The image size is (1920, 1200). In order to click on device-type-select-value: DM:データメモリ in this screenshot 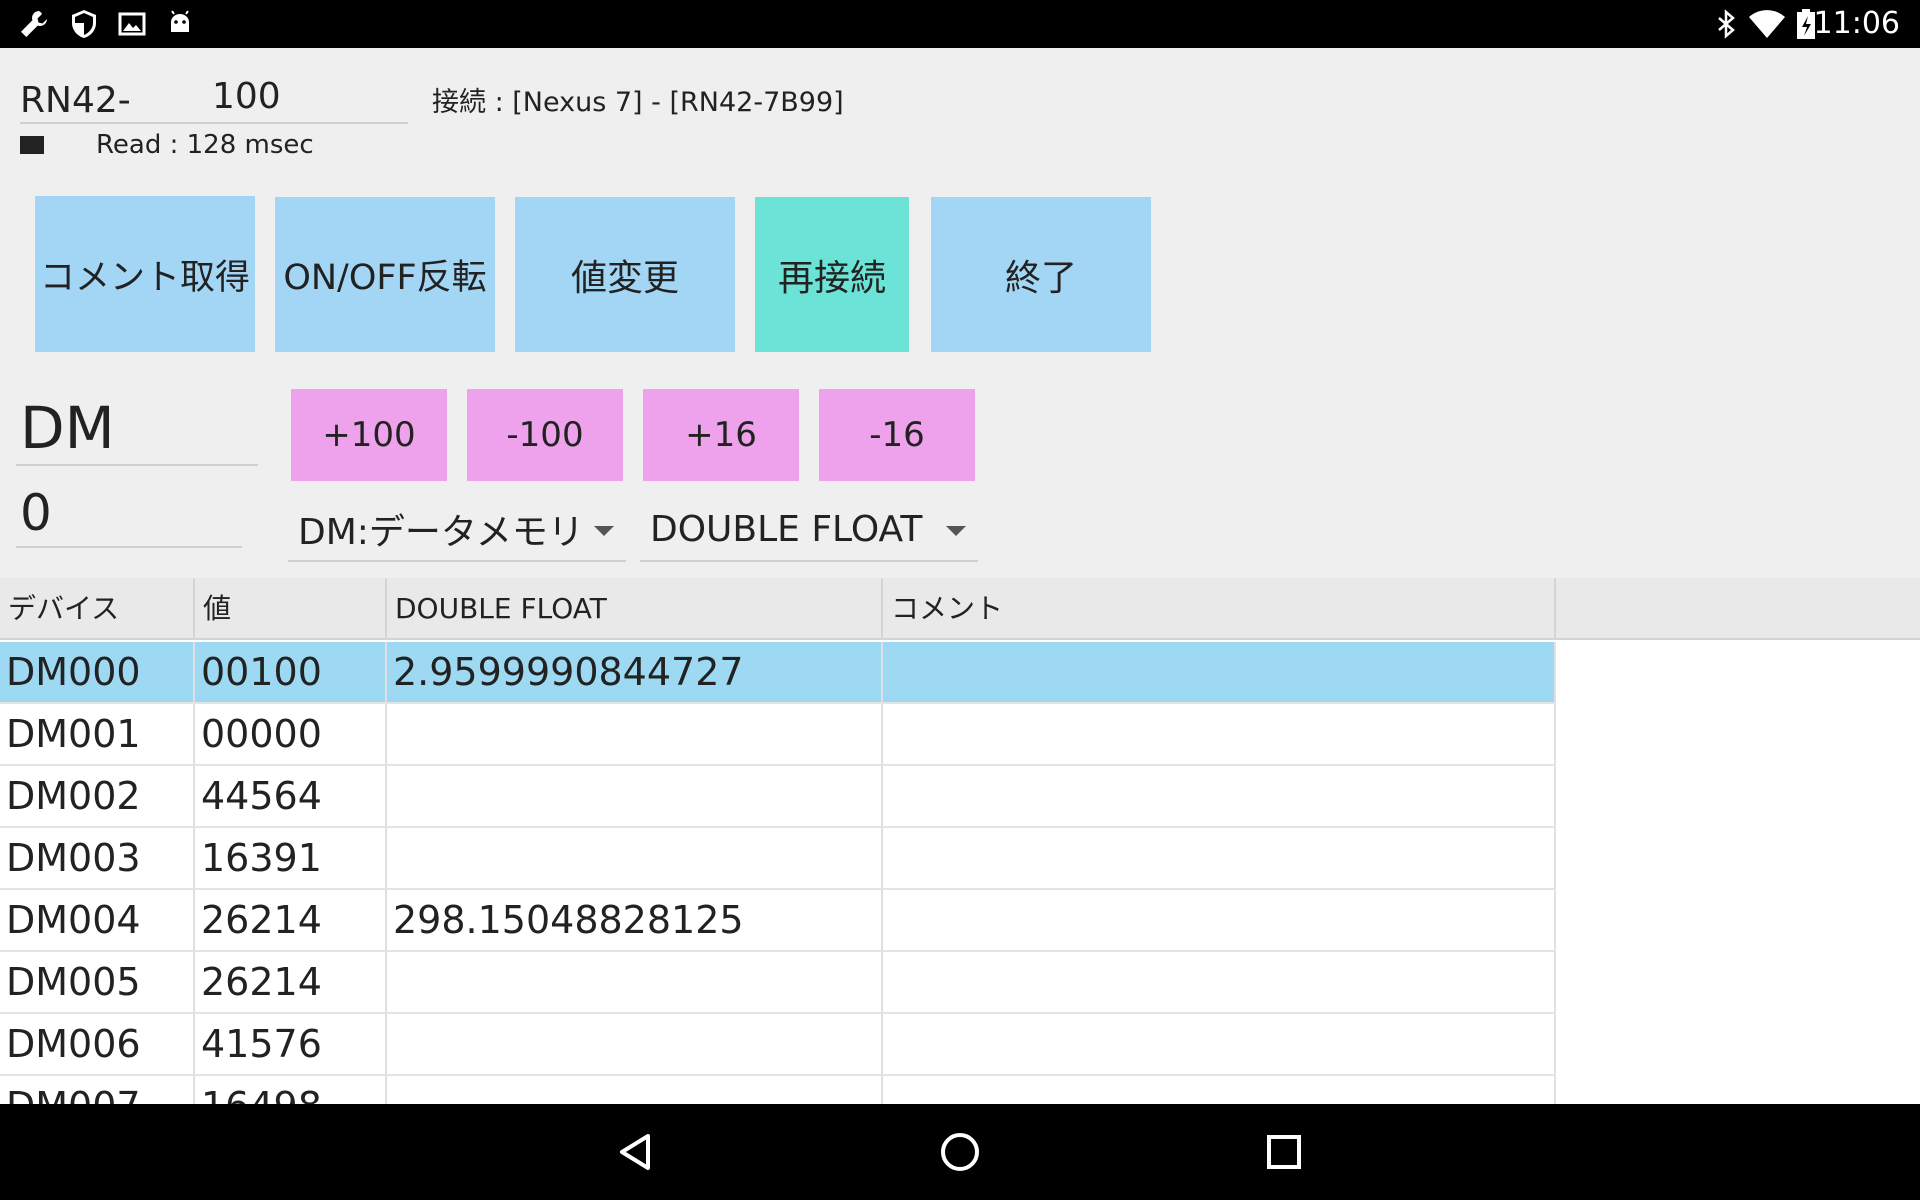, I will do `click(441, 532)`.